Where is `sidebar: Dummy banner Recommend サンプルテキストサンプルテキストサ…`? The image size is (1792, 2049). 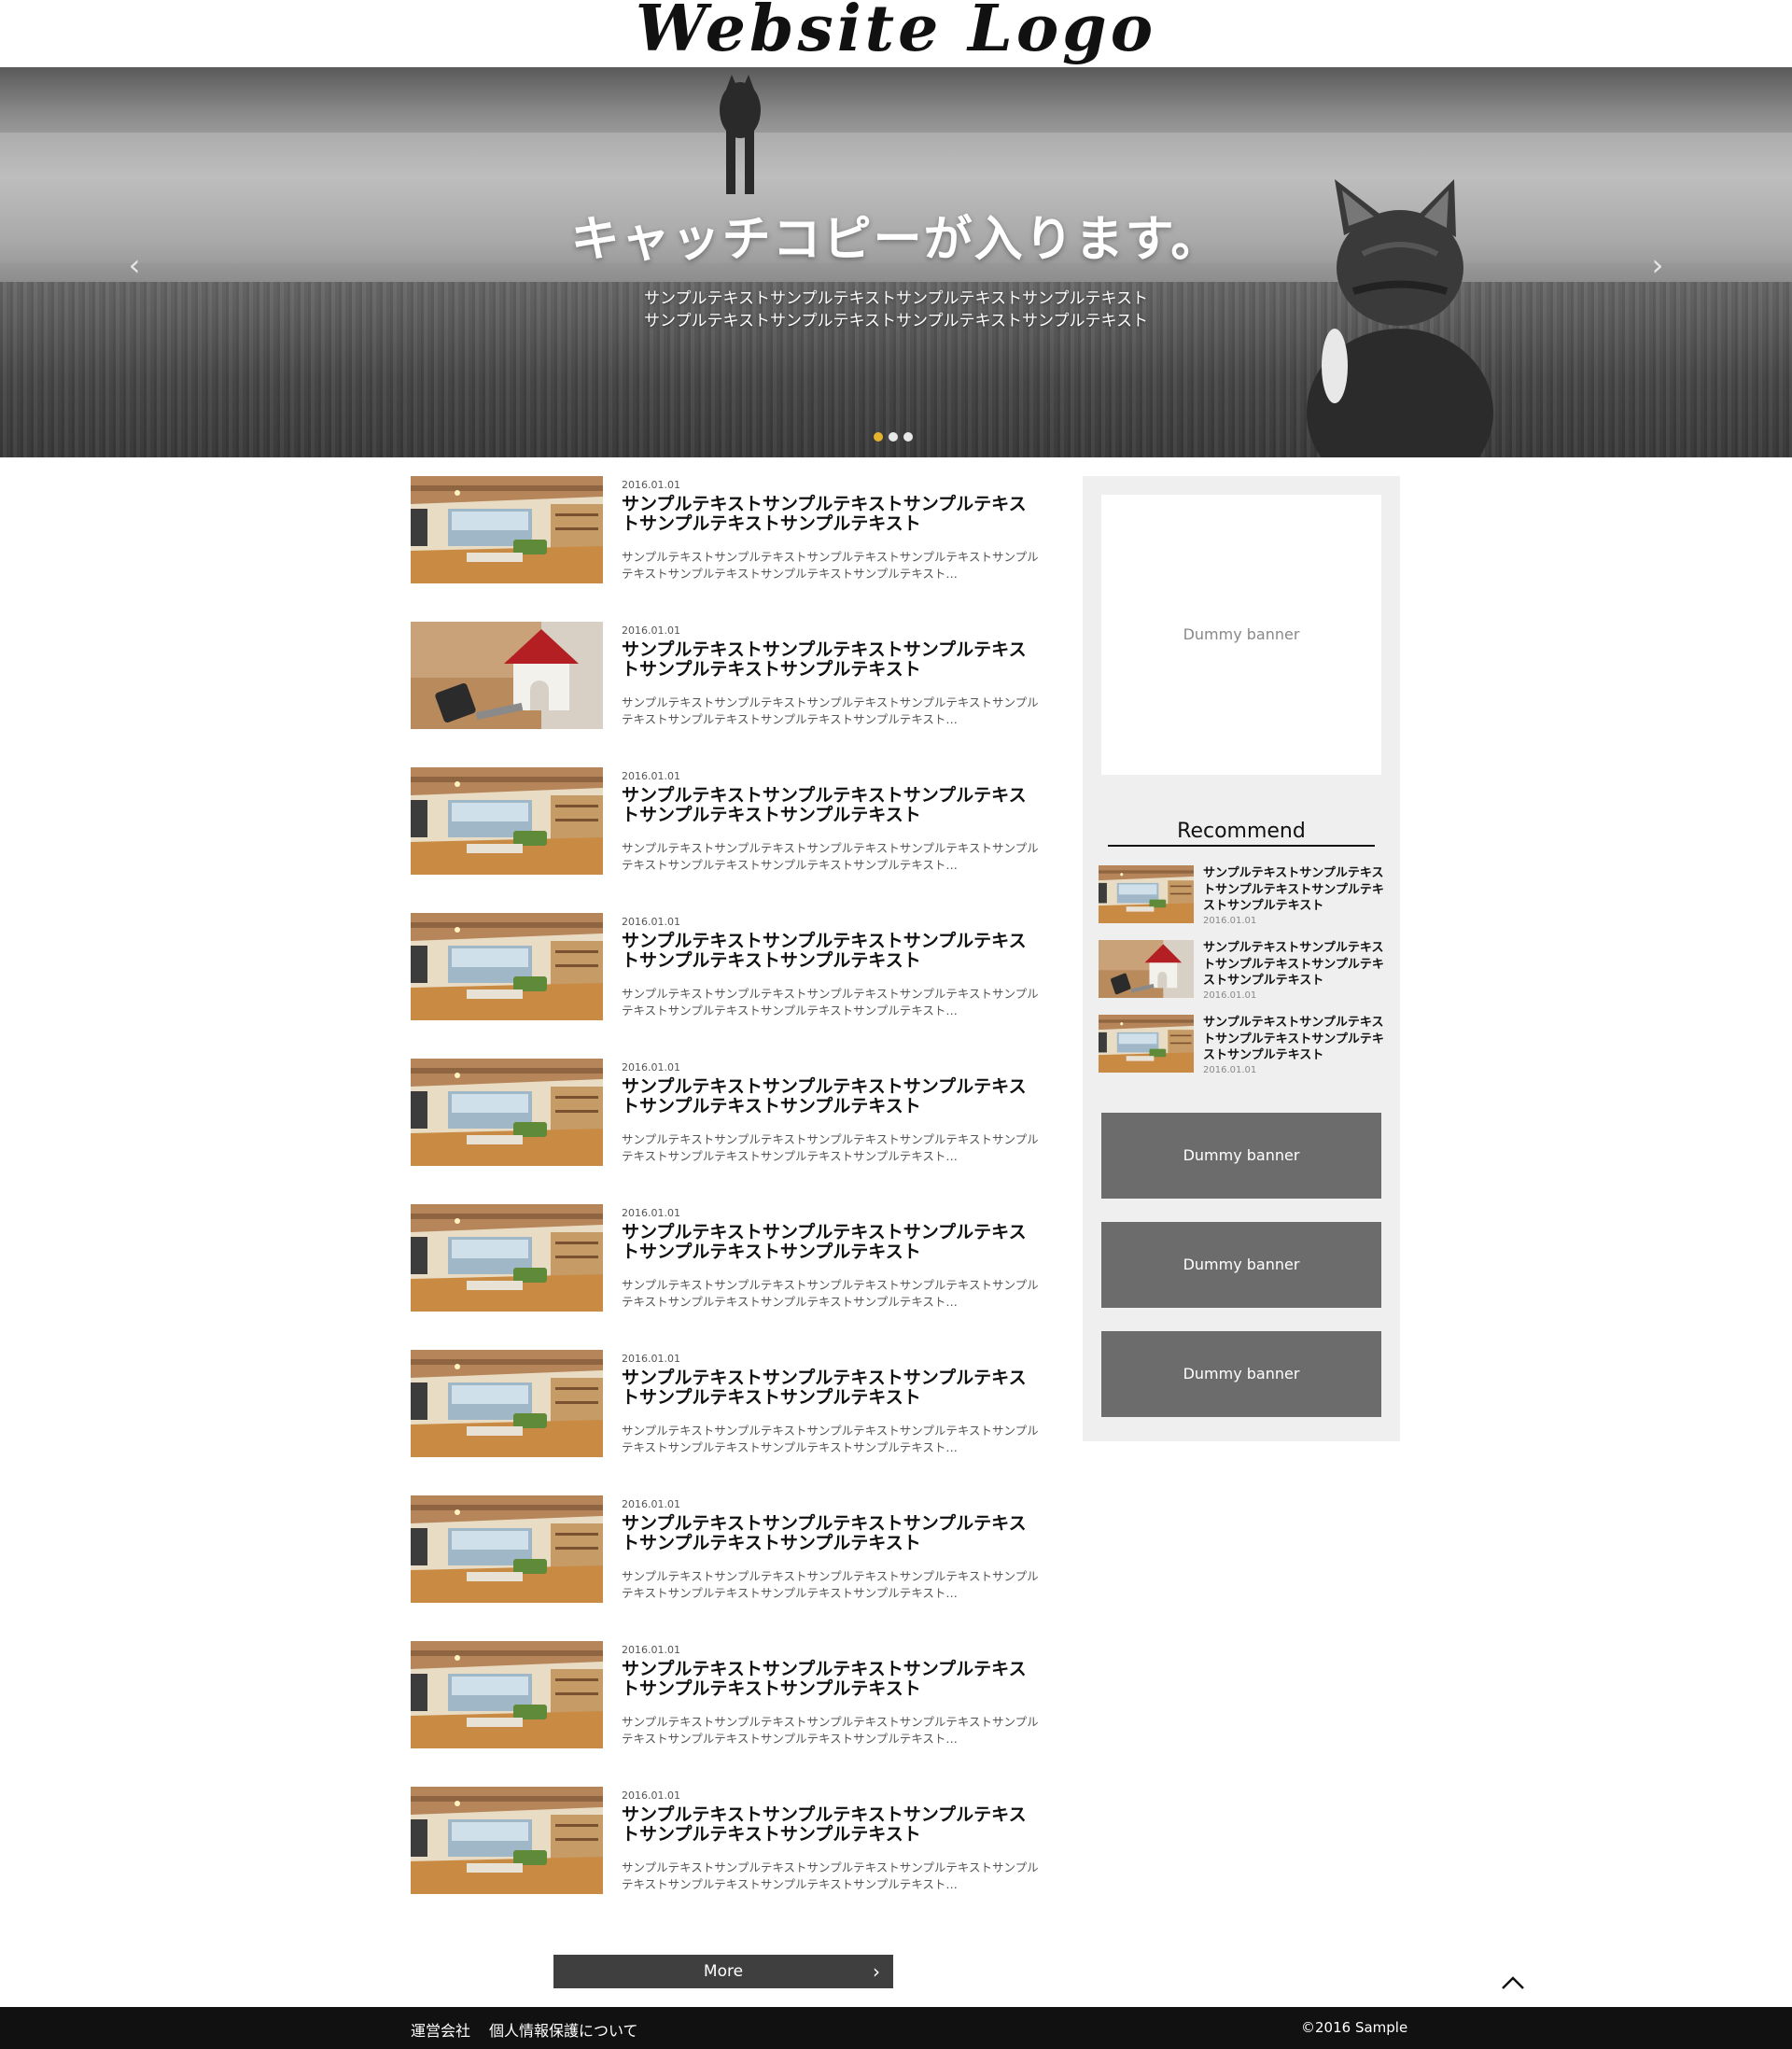
sidebar: Dummy banner Recommend サンプルテキストサンプルテキストサ… is located at coordinates (1241, 958).